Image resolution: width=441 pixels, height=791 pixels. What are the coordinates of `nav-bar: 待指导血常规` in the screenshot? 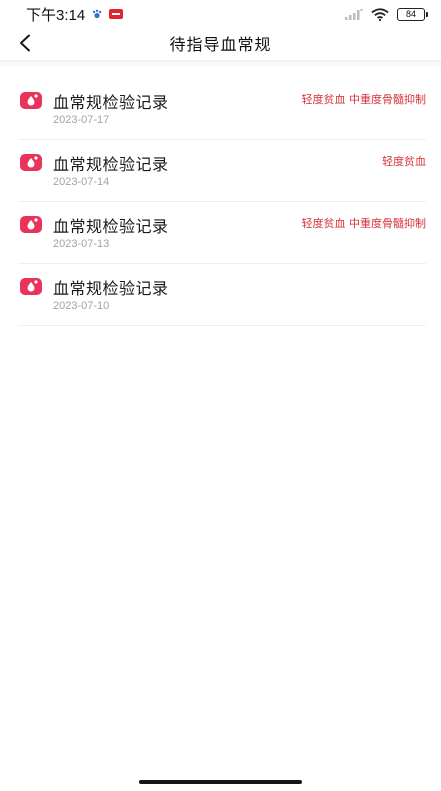 It's located at (220, 43).